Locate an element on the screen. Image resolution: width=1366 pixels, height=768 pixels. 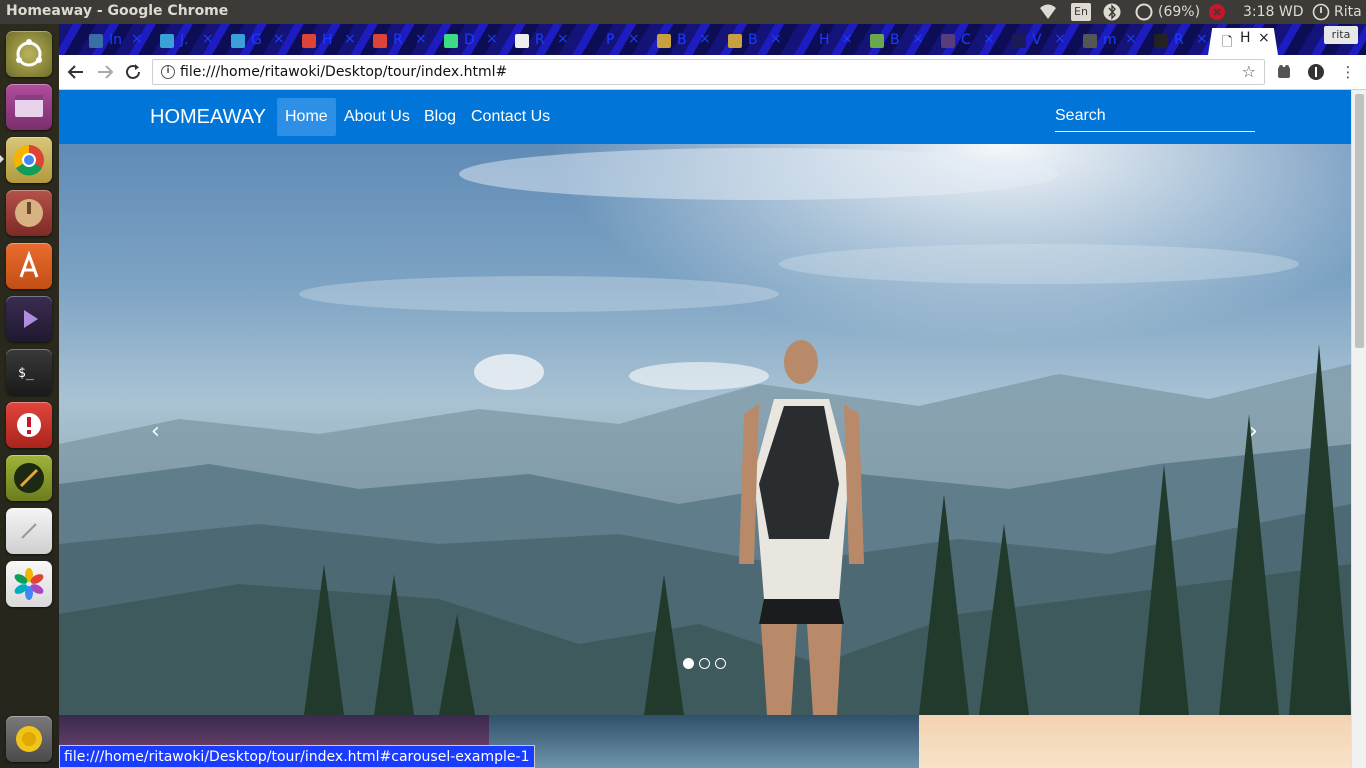
archive-manager-icon is located at coordinates (29, 213).